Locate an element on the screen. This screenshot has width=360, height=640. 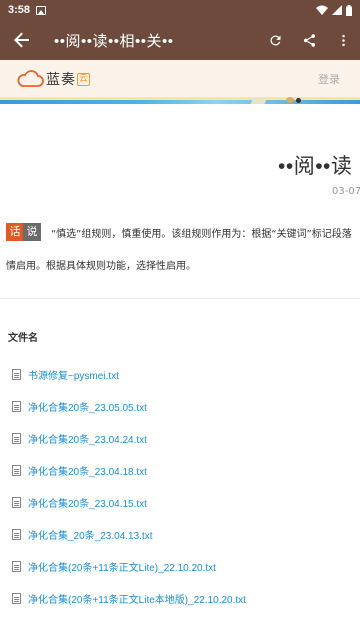
login-link: 登录 is located at coordinates (329, 79).